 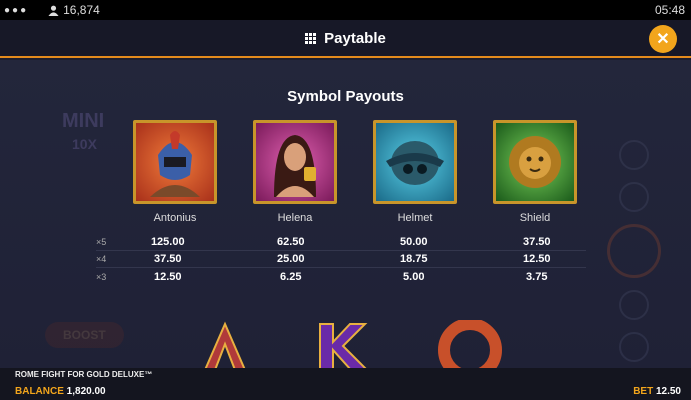 I want to click on card-symbols-preview, so click(x=355, y=350).